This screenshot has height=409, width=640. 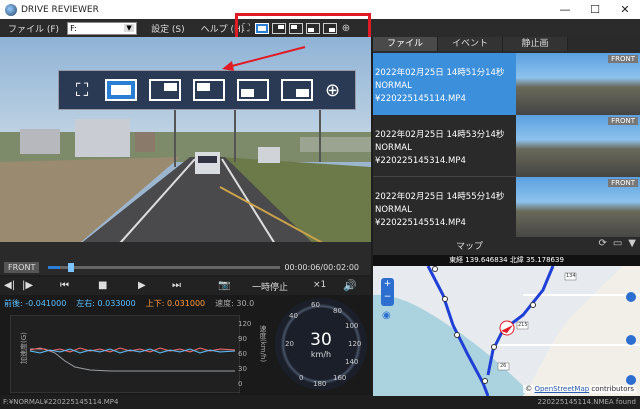 I want to click on file-datetime: 2022年02月25日 14時51分14秒, so click(x=440, y=73).